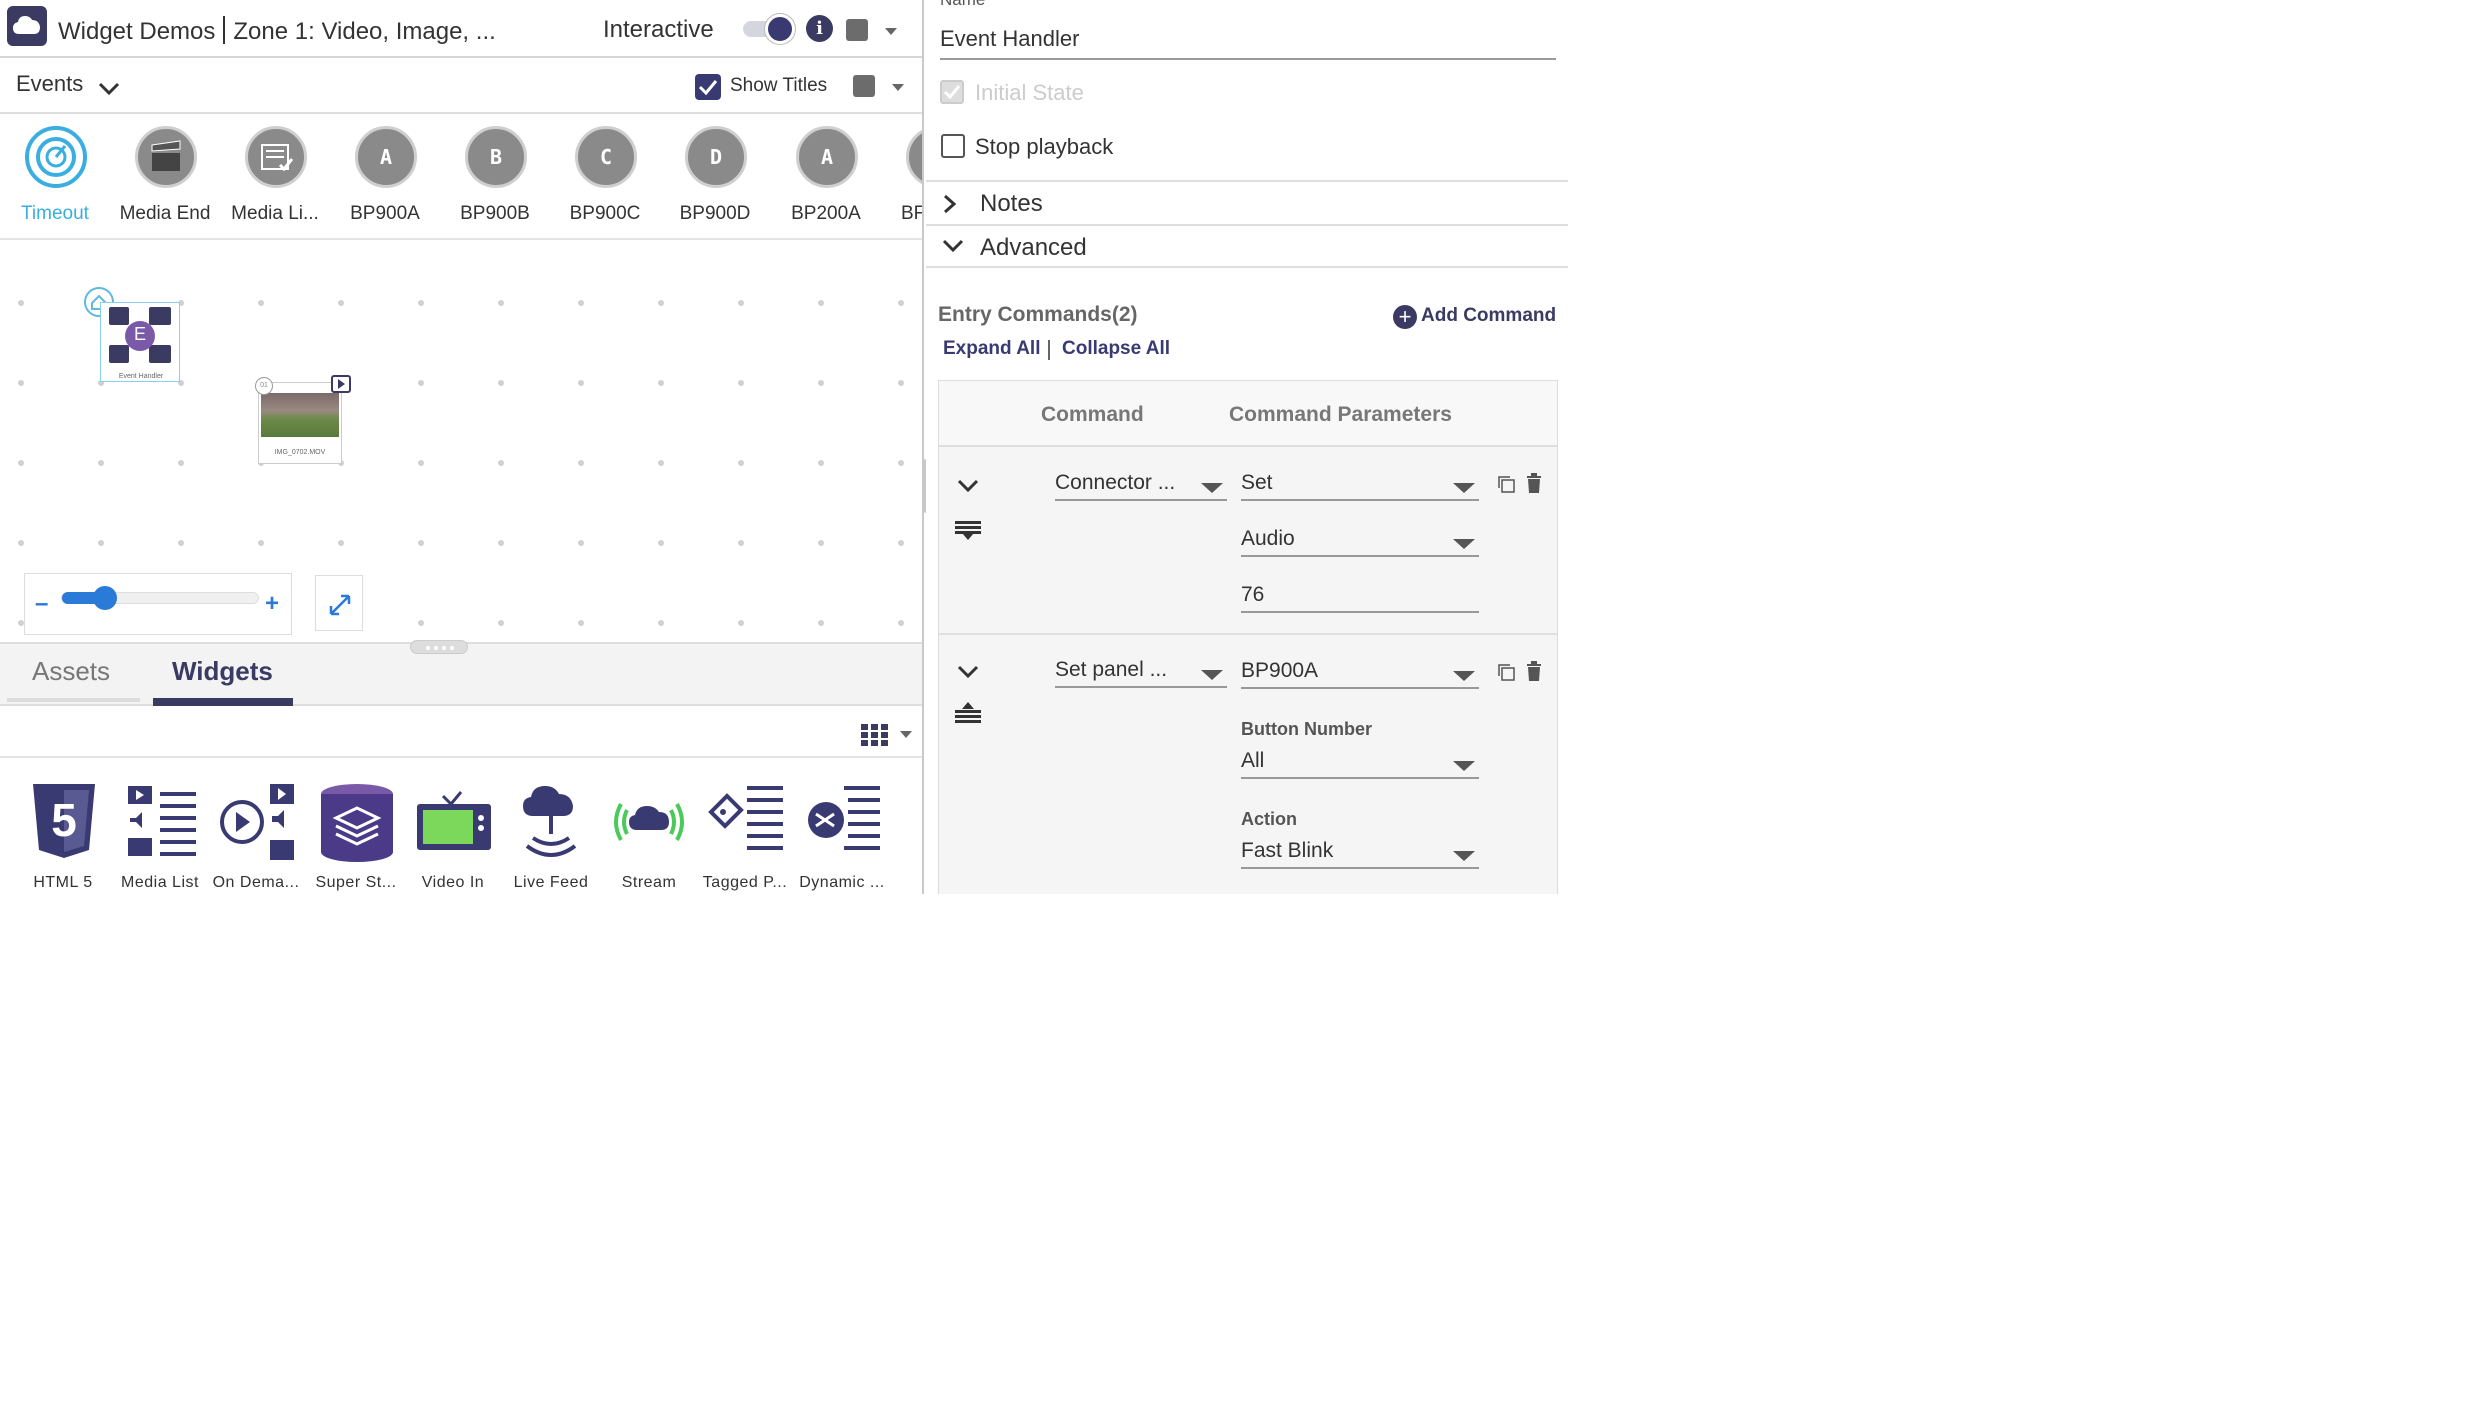 This screenshot has height=1419, width=2490. I want to click on button-number-label: Button Number, so click(1306, 729).